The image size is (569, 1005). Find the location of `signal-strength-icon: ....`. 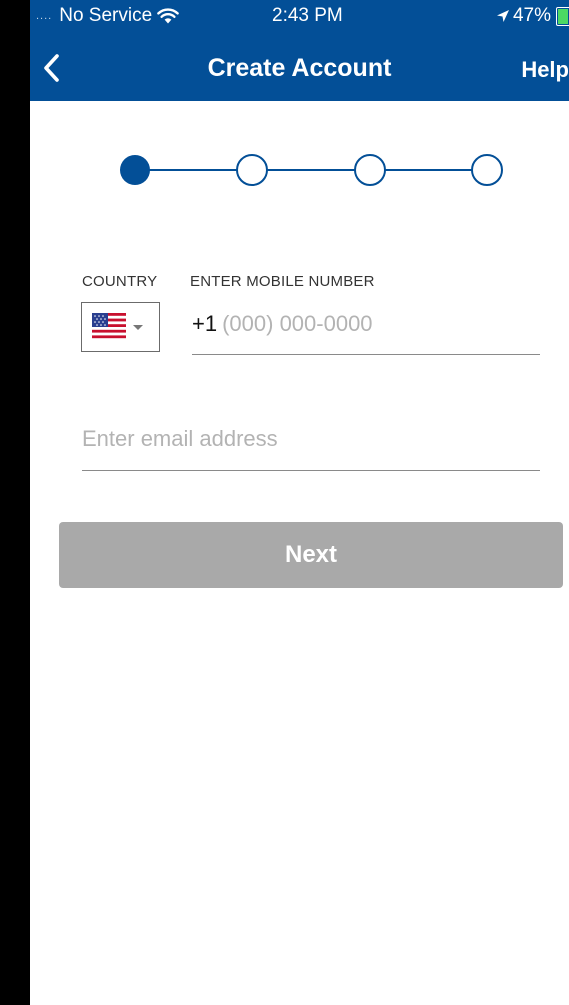

signal-strength-icon: .... is located at coordinates (44, 16).